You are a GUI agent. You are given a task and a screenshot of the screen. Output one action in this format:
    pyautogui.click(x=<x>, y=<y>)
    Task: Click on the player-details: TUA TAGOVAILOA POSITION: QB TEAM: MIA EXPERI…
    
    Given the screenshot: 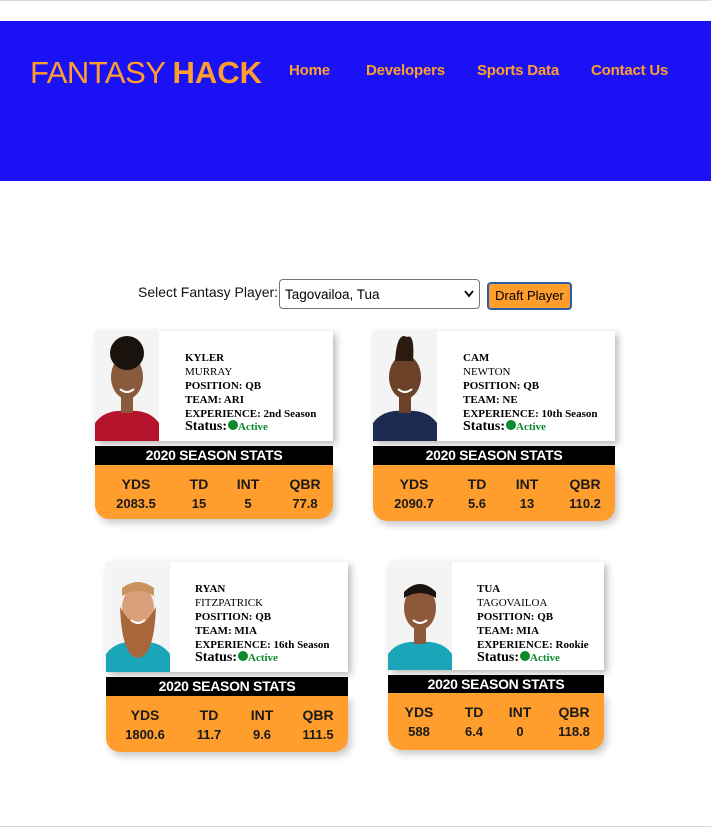 What is the action you would take?
    pyautogui.click(x=533, y=623)
    